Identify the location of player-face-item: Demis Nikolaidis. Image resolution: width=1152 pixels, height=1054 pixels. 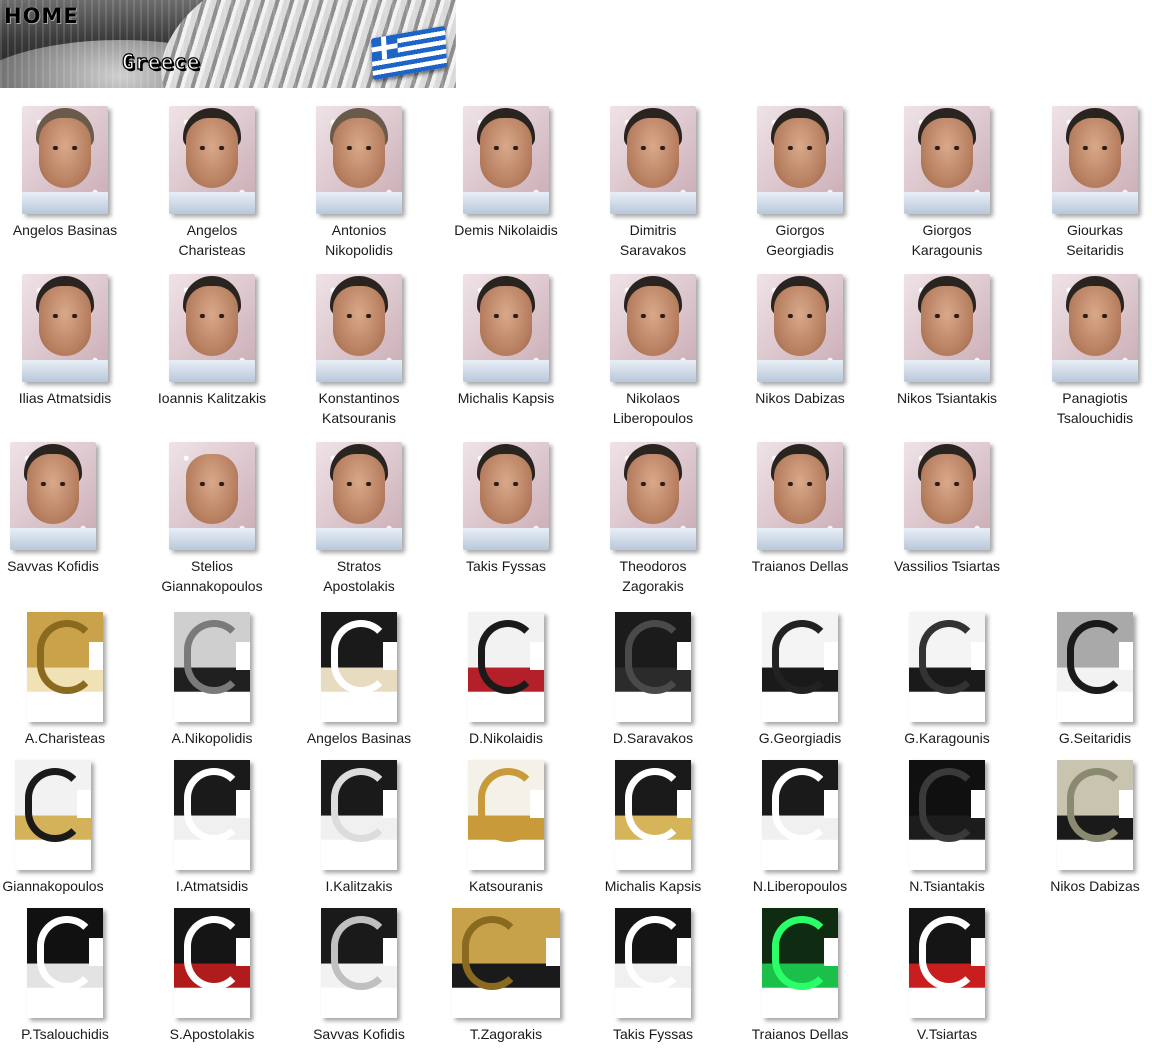
(506, 173).